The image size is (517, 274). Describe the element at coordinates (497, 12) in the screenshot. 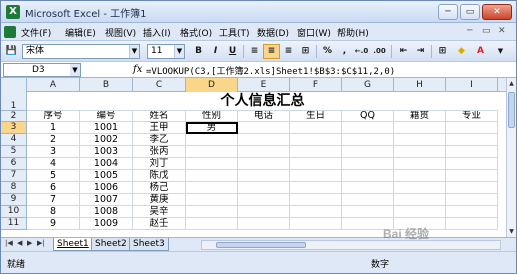

I see `close-button: ✕` at that location.